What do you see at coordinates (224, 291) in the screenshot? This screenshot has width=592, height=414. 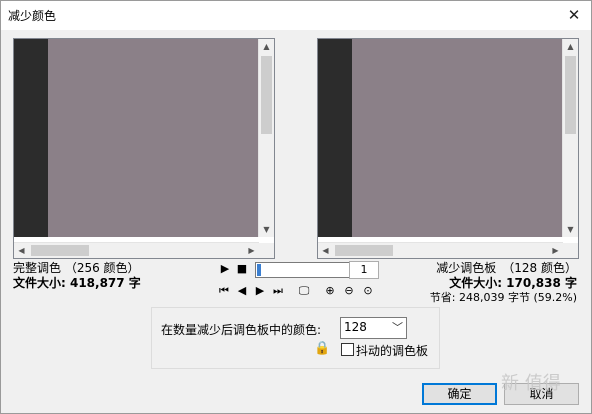 I see `first-frame-icon: ⏮` at bounding box center [224, 291].